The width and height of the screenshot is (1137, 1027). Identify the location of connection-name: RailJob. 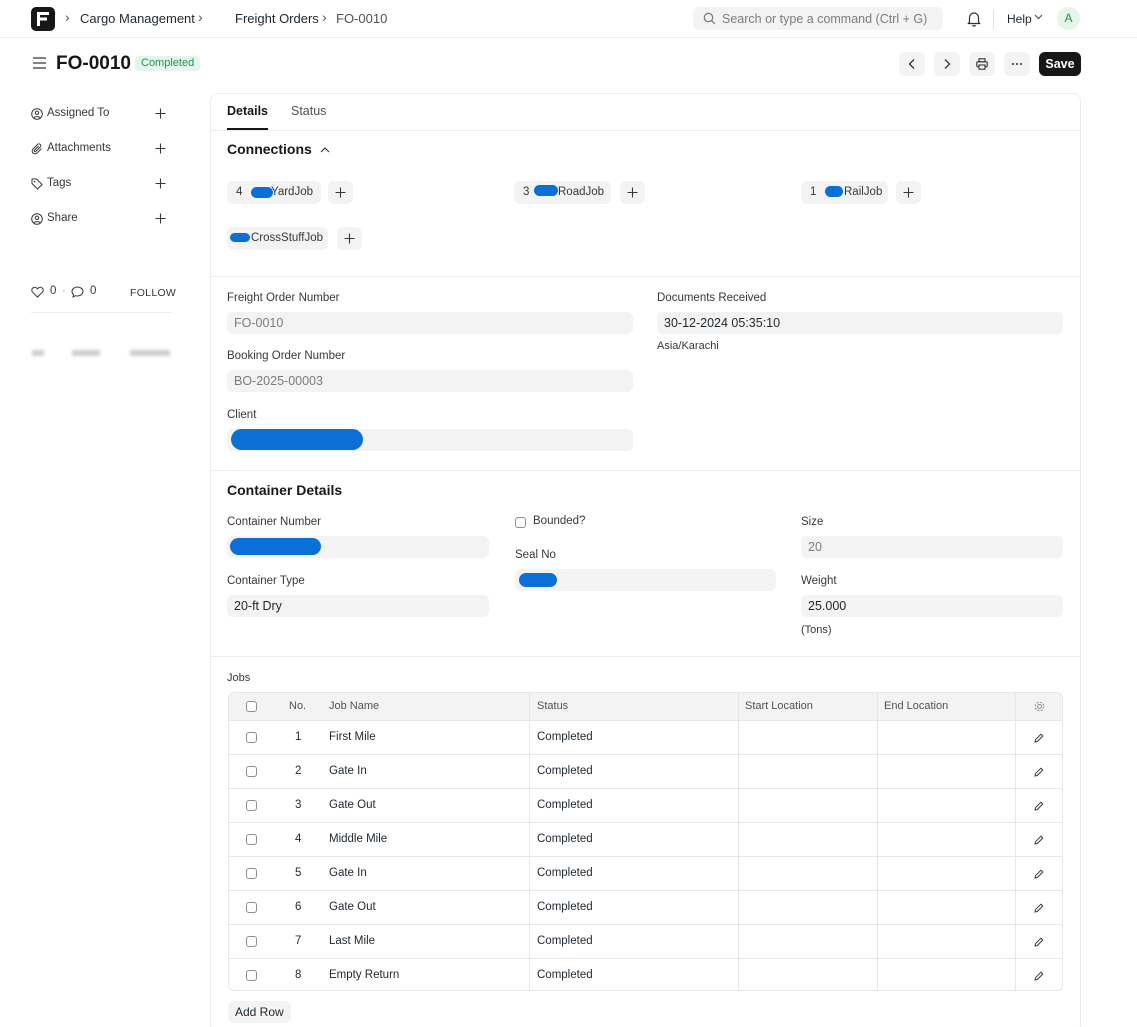
(863, 192).